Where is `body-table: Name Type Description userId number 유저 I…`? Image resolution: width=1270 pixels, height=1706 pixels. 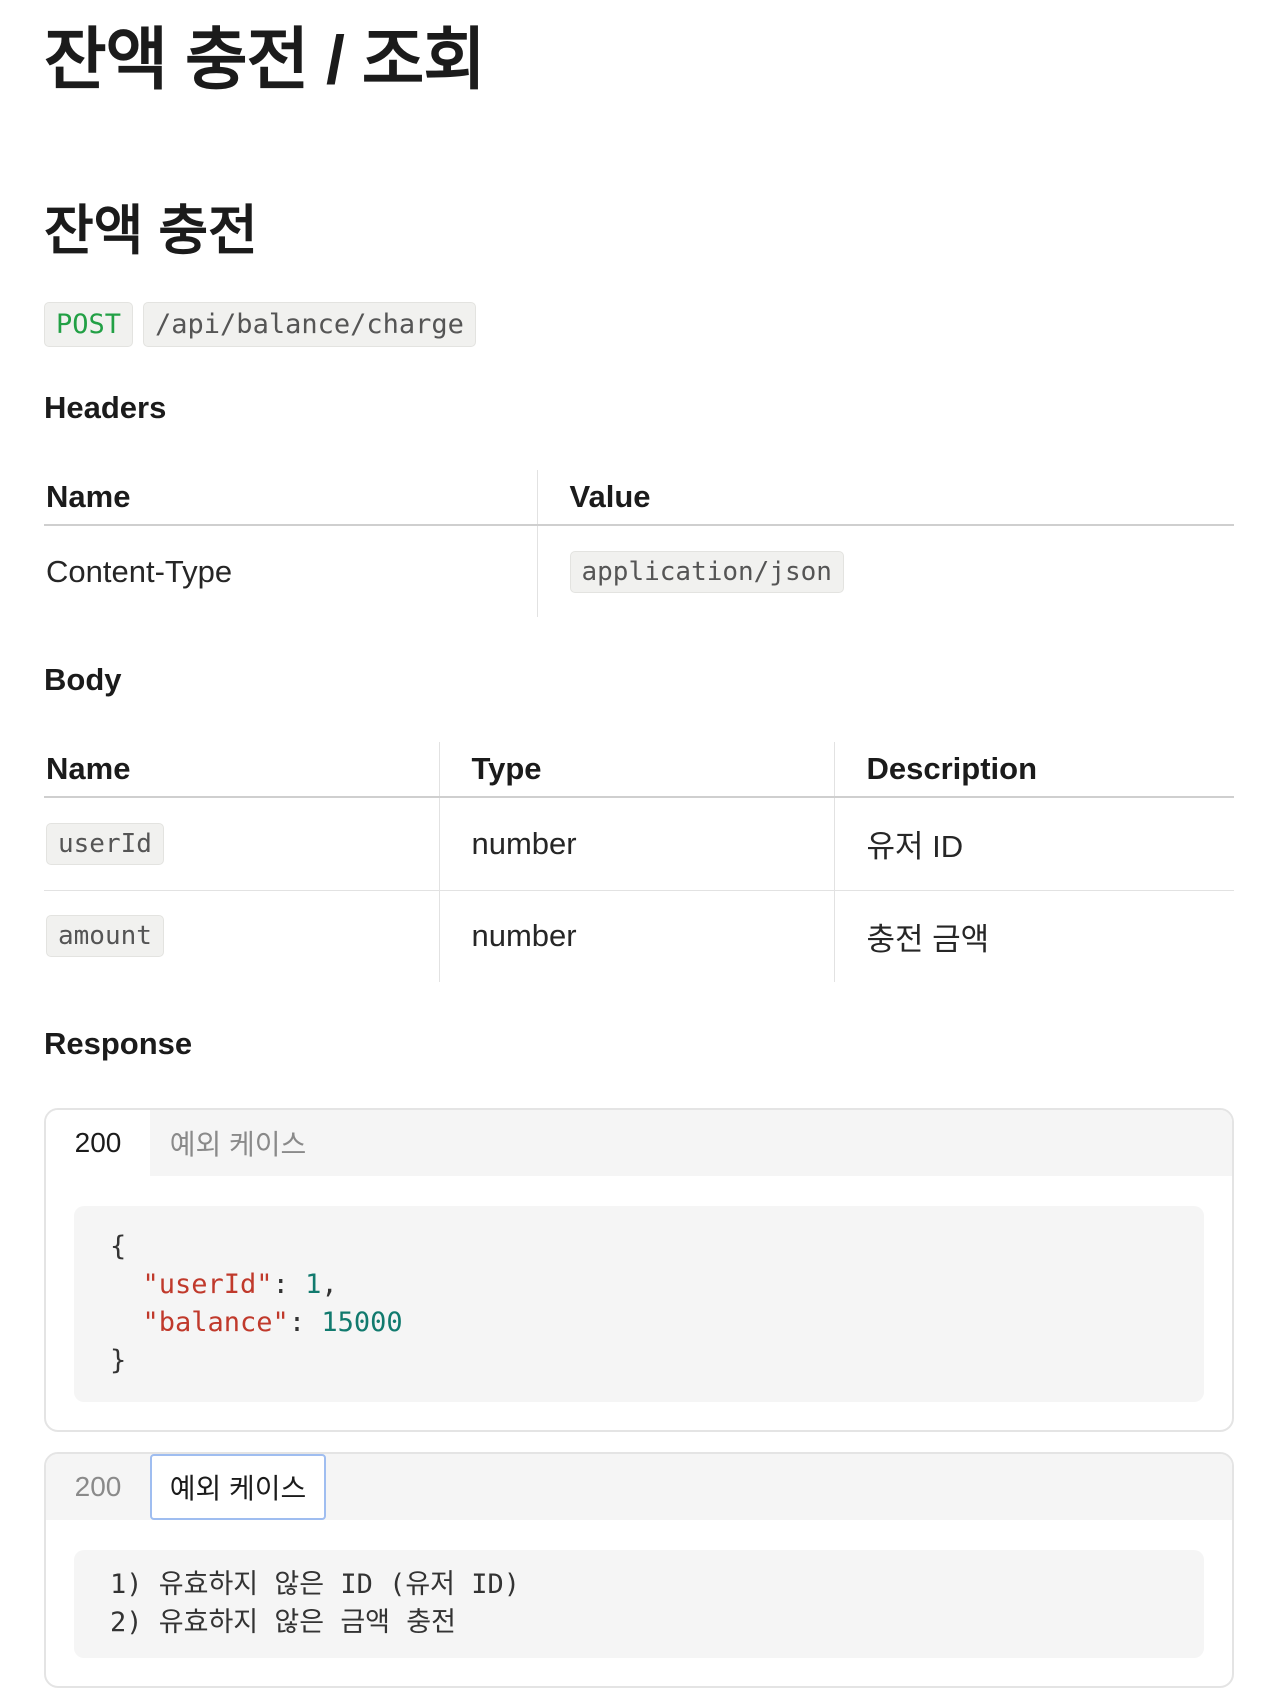
body-table: Name Type Description userId number 유저 I… is located at coordinates (639, 862).